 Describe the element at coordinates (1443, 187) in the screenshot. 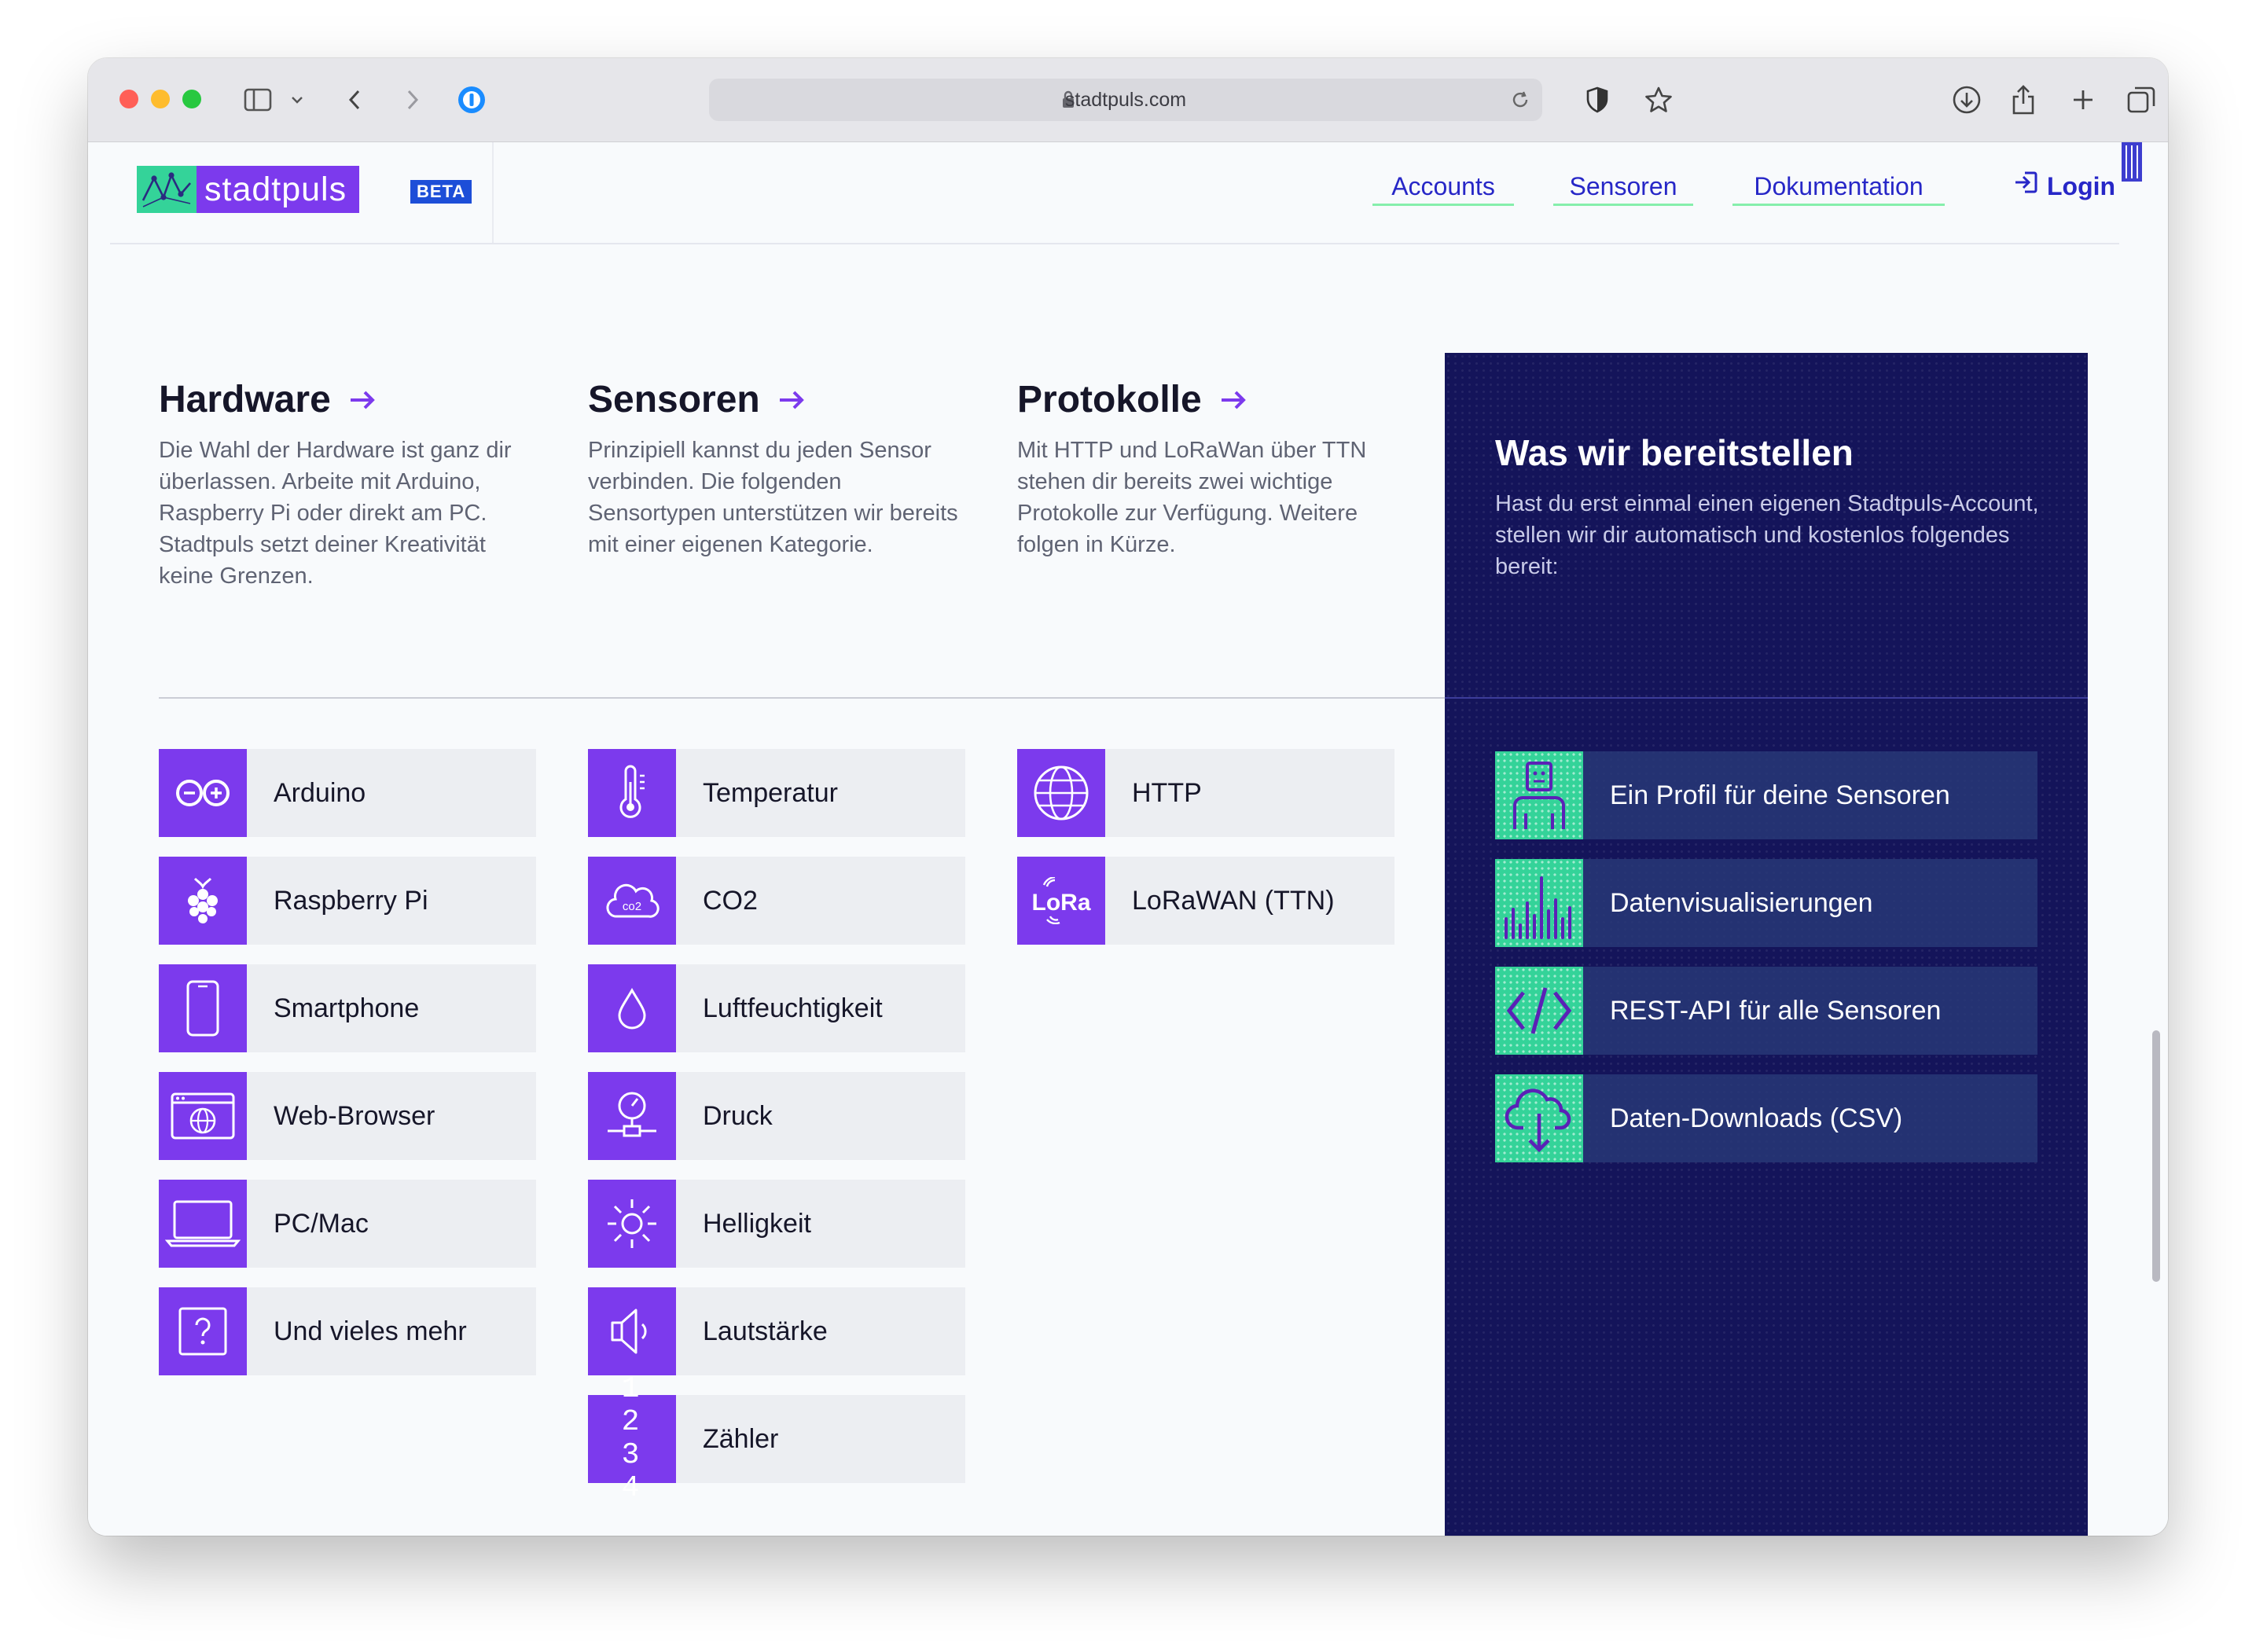

I see `nav-accounts: Accounts` at that location.